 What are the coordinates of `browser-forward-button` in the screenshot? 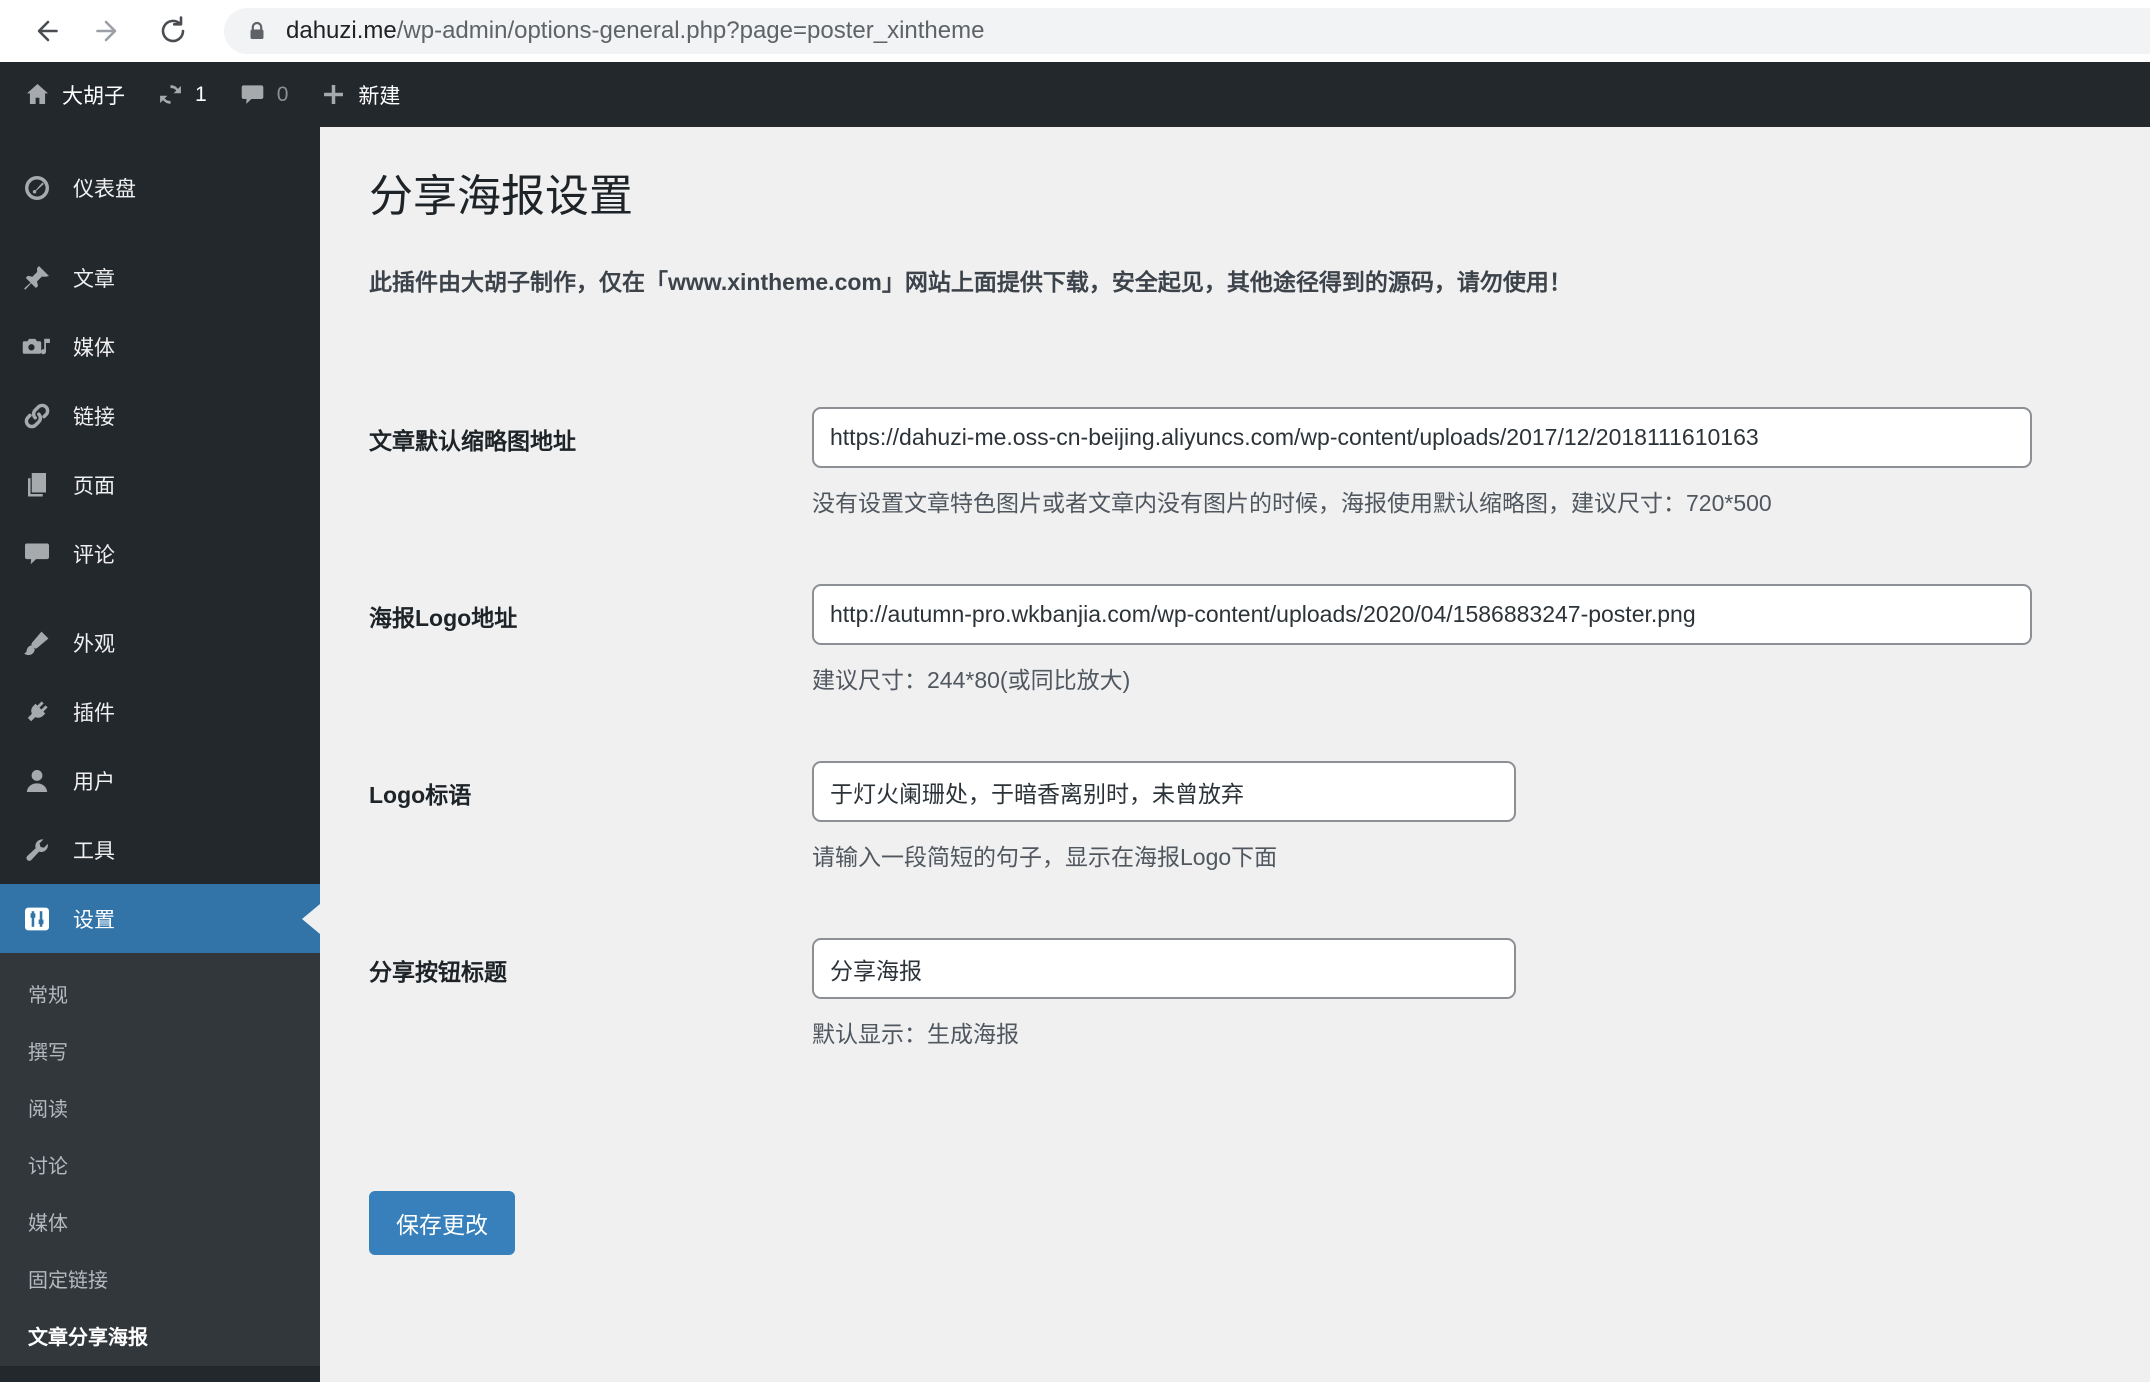 It's located at (109, 31).